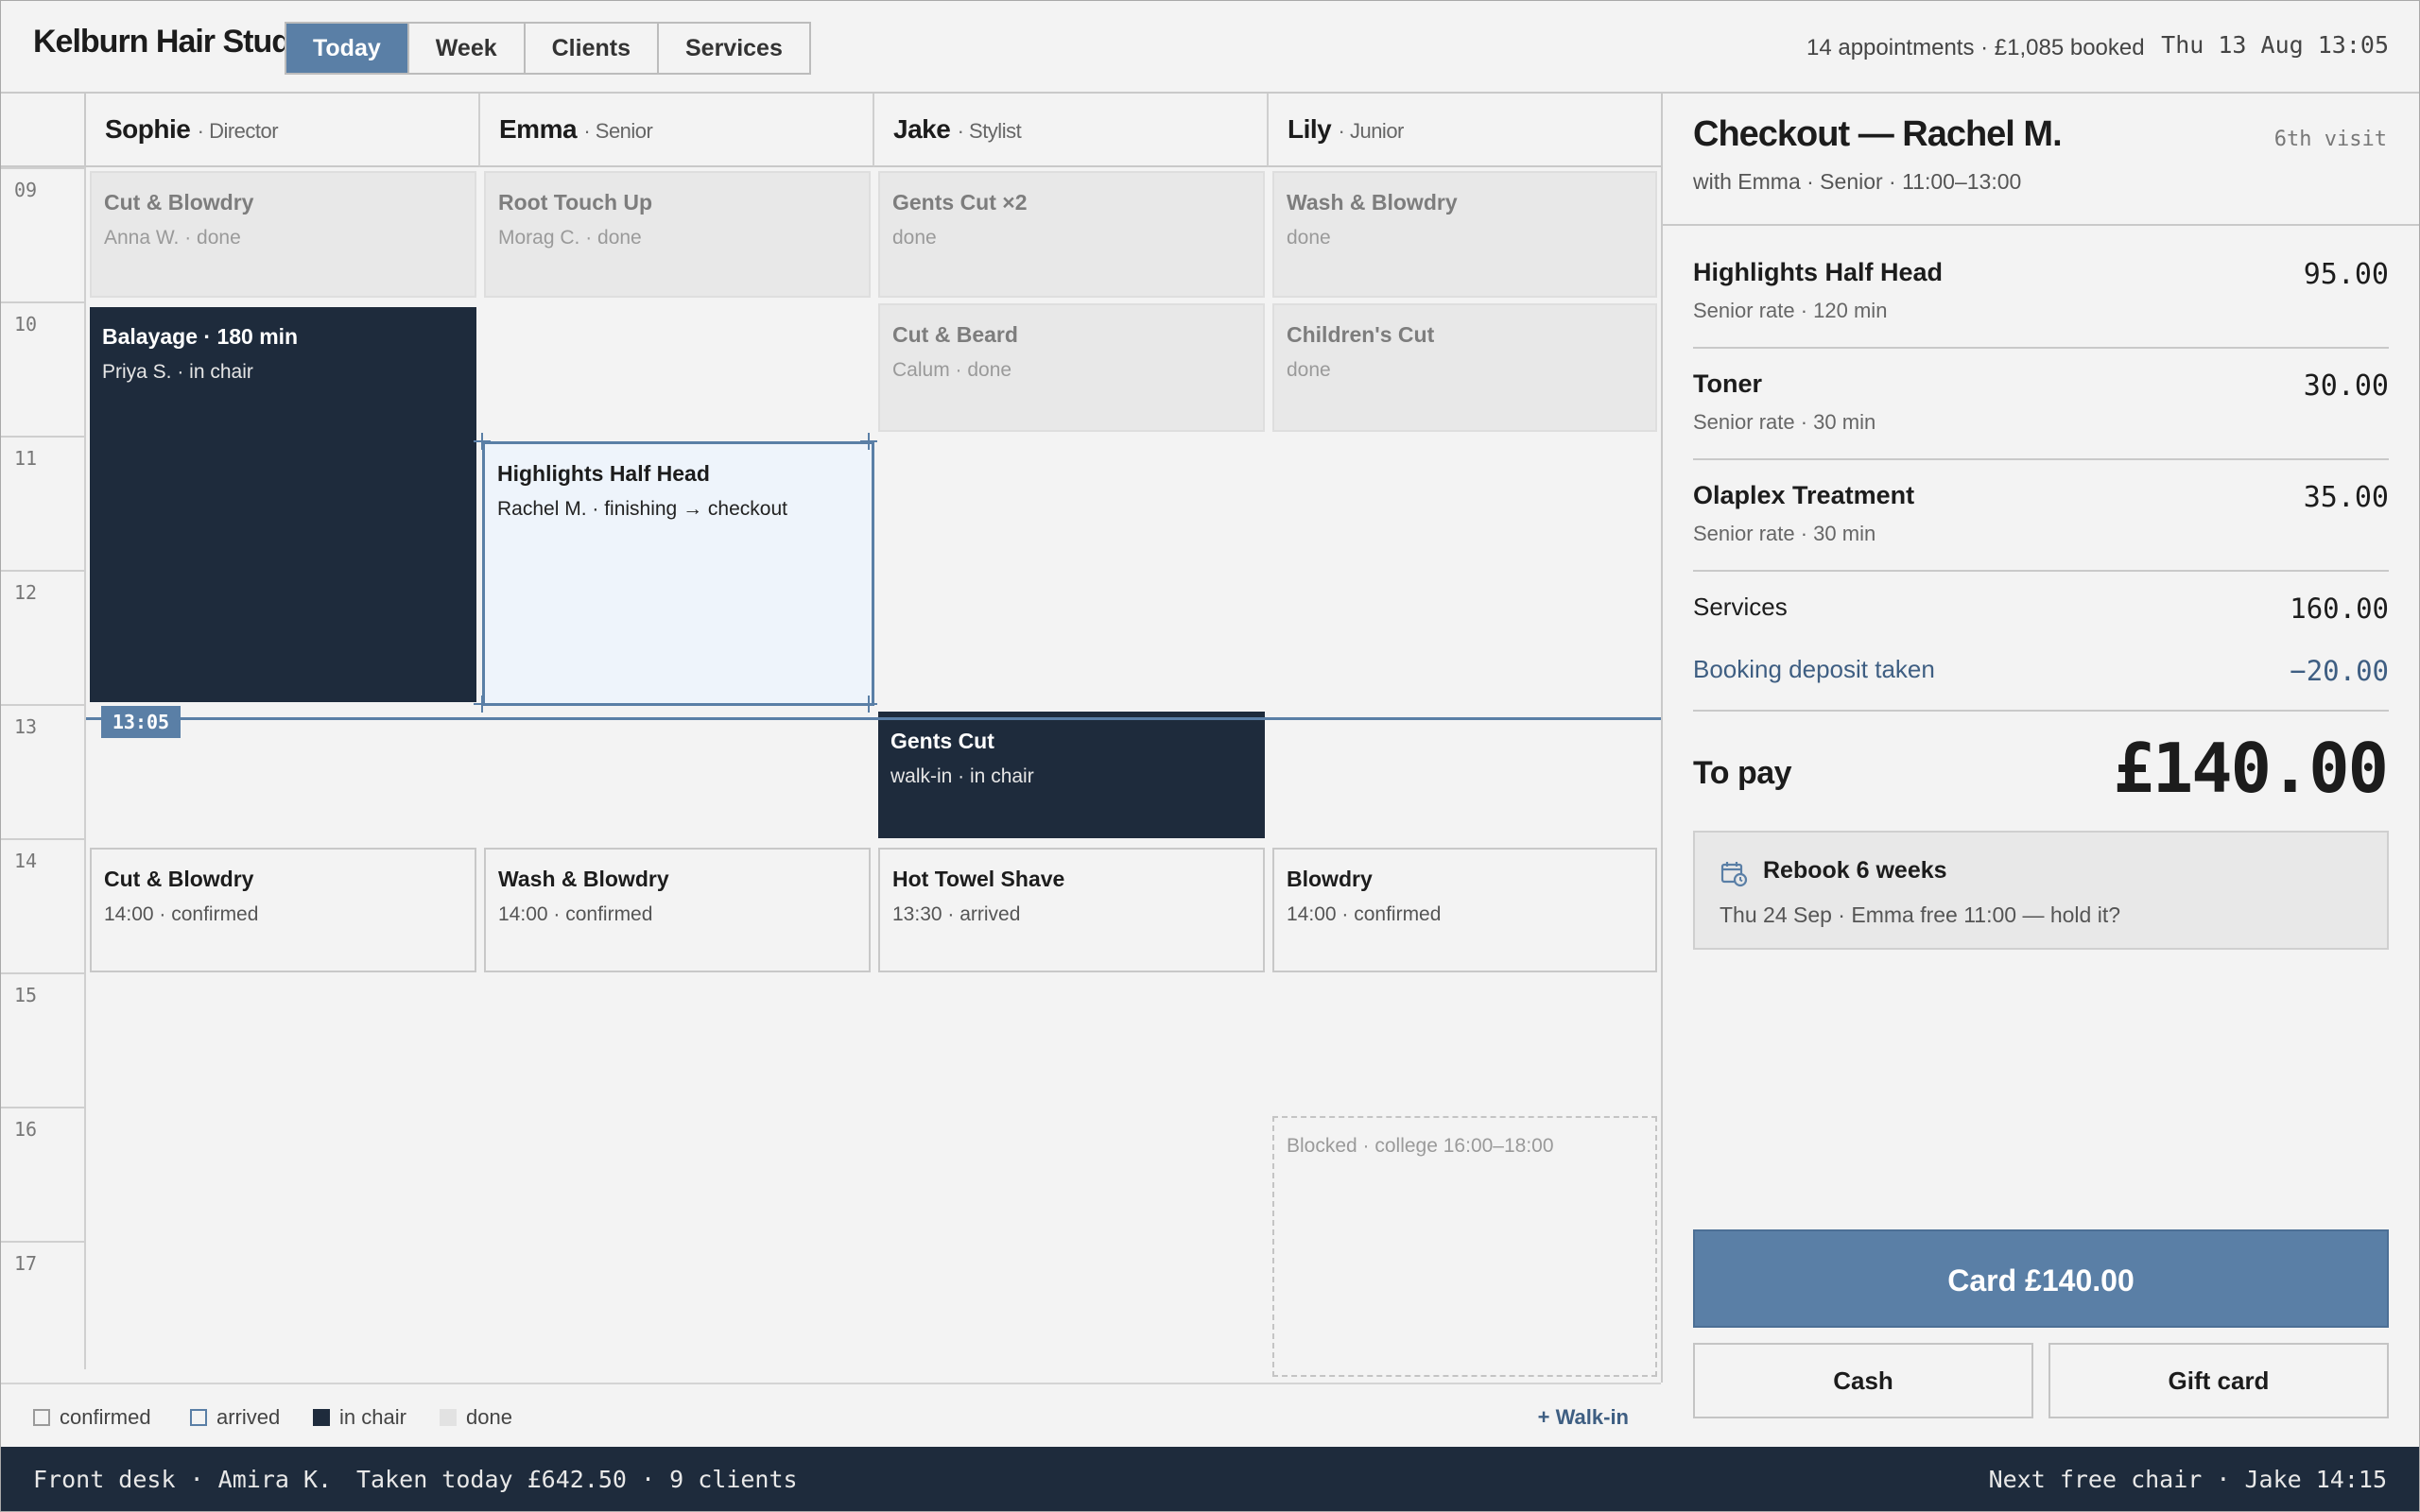  I want to click on resize-handle-bottom-left, so click(482, 704).